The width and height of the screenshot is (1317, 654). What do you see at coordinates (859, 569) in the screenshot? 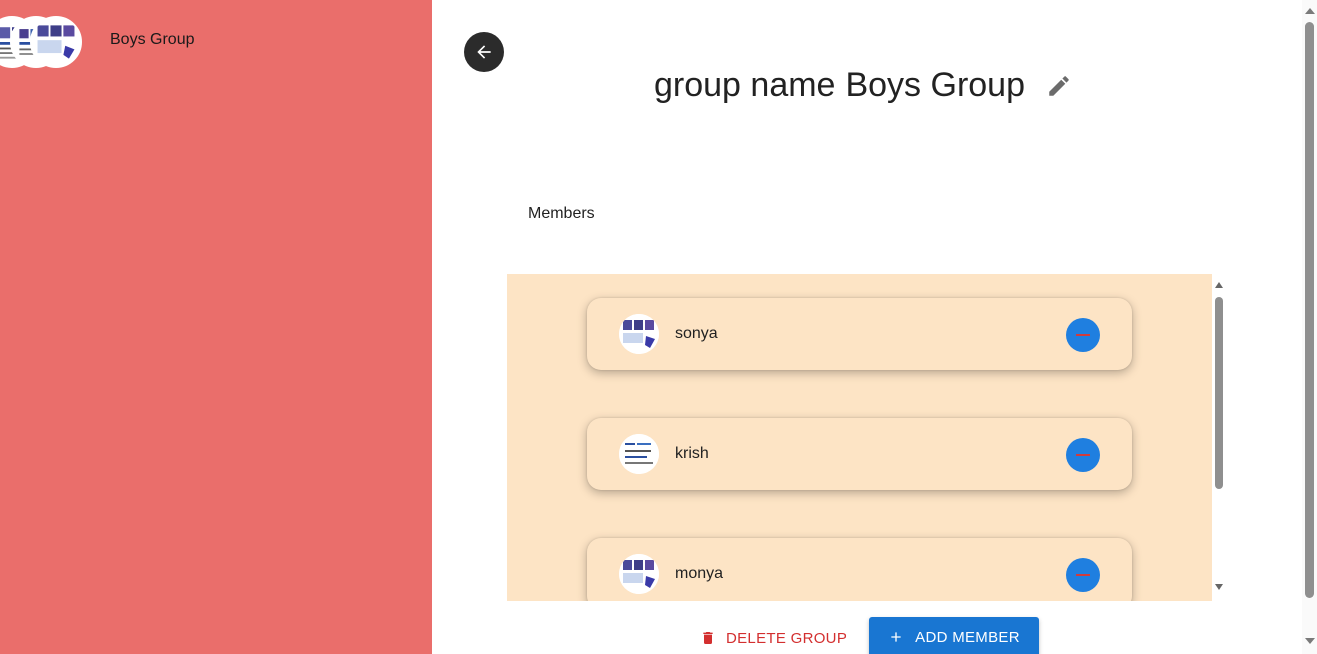
I see `member-card: monya` at bounding box center [859, 569].